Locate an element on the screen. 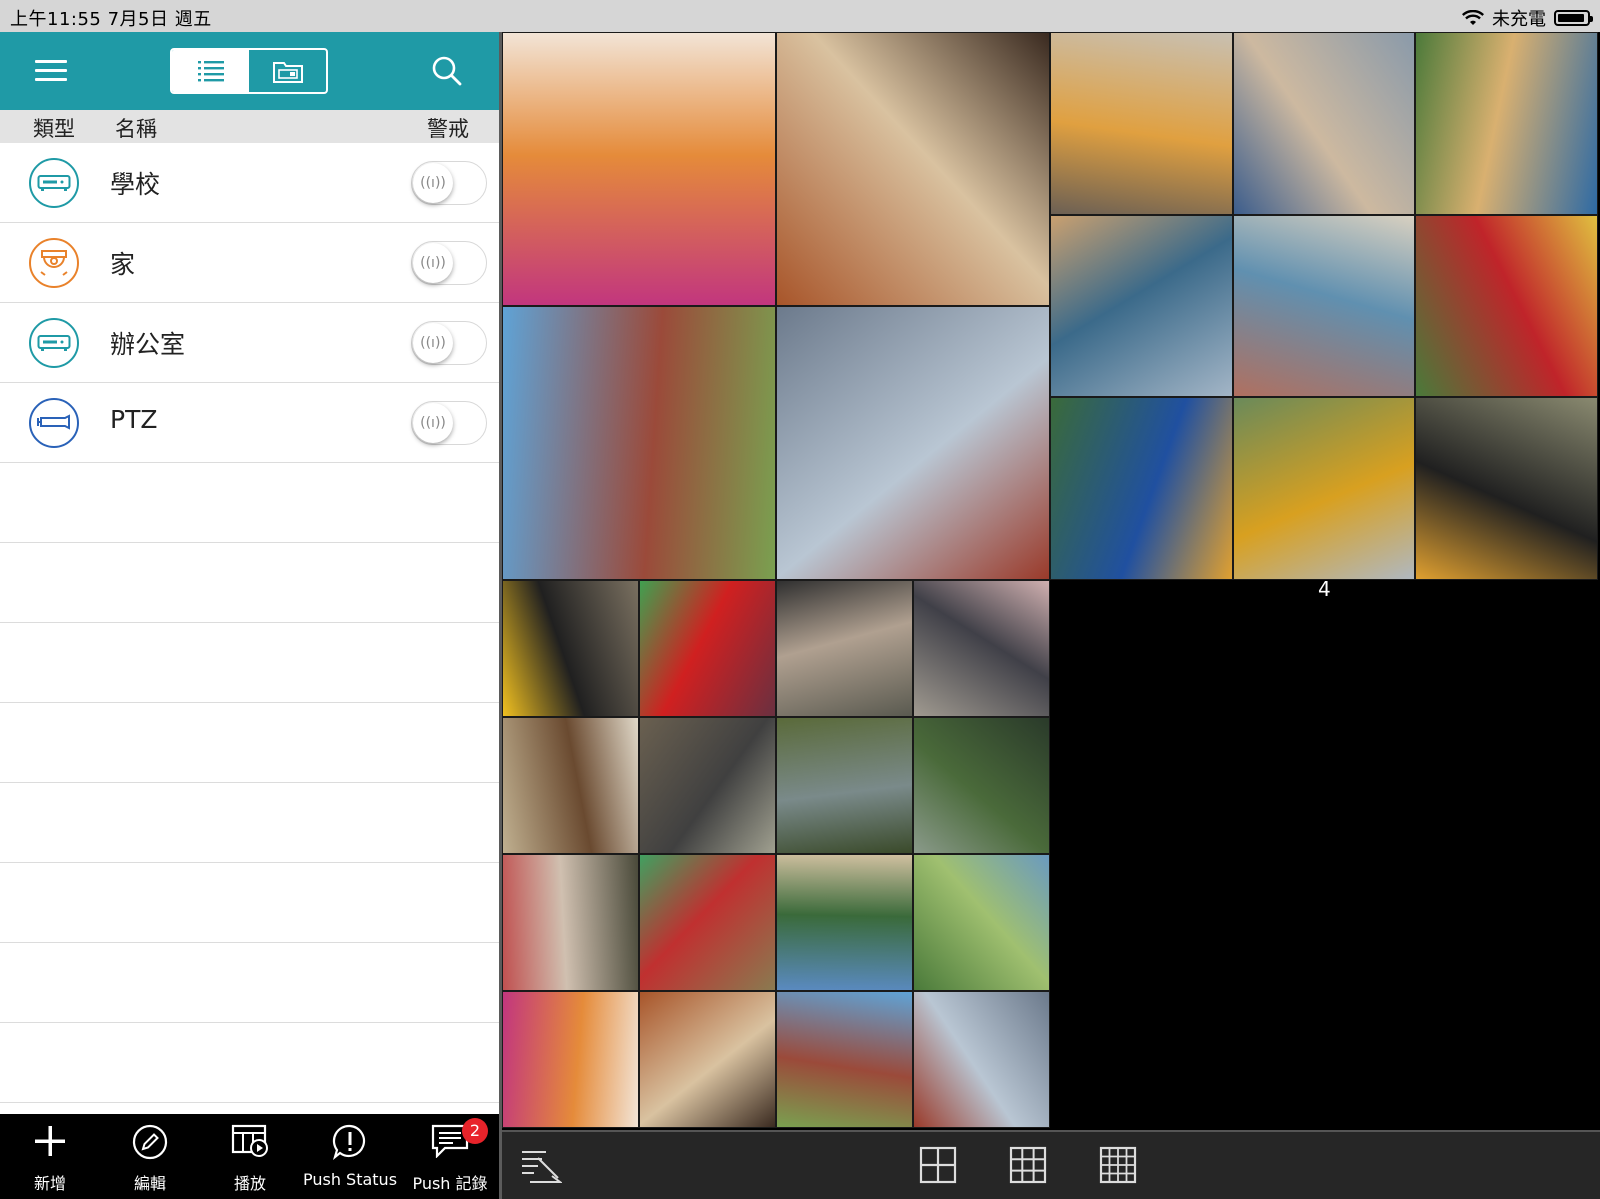  view-mode-segmented-control is located at coordinates (249, 71).